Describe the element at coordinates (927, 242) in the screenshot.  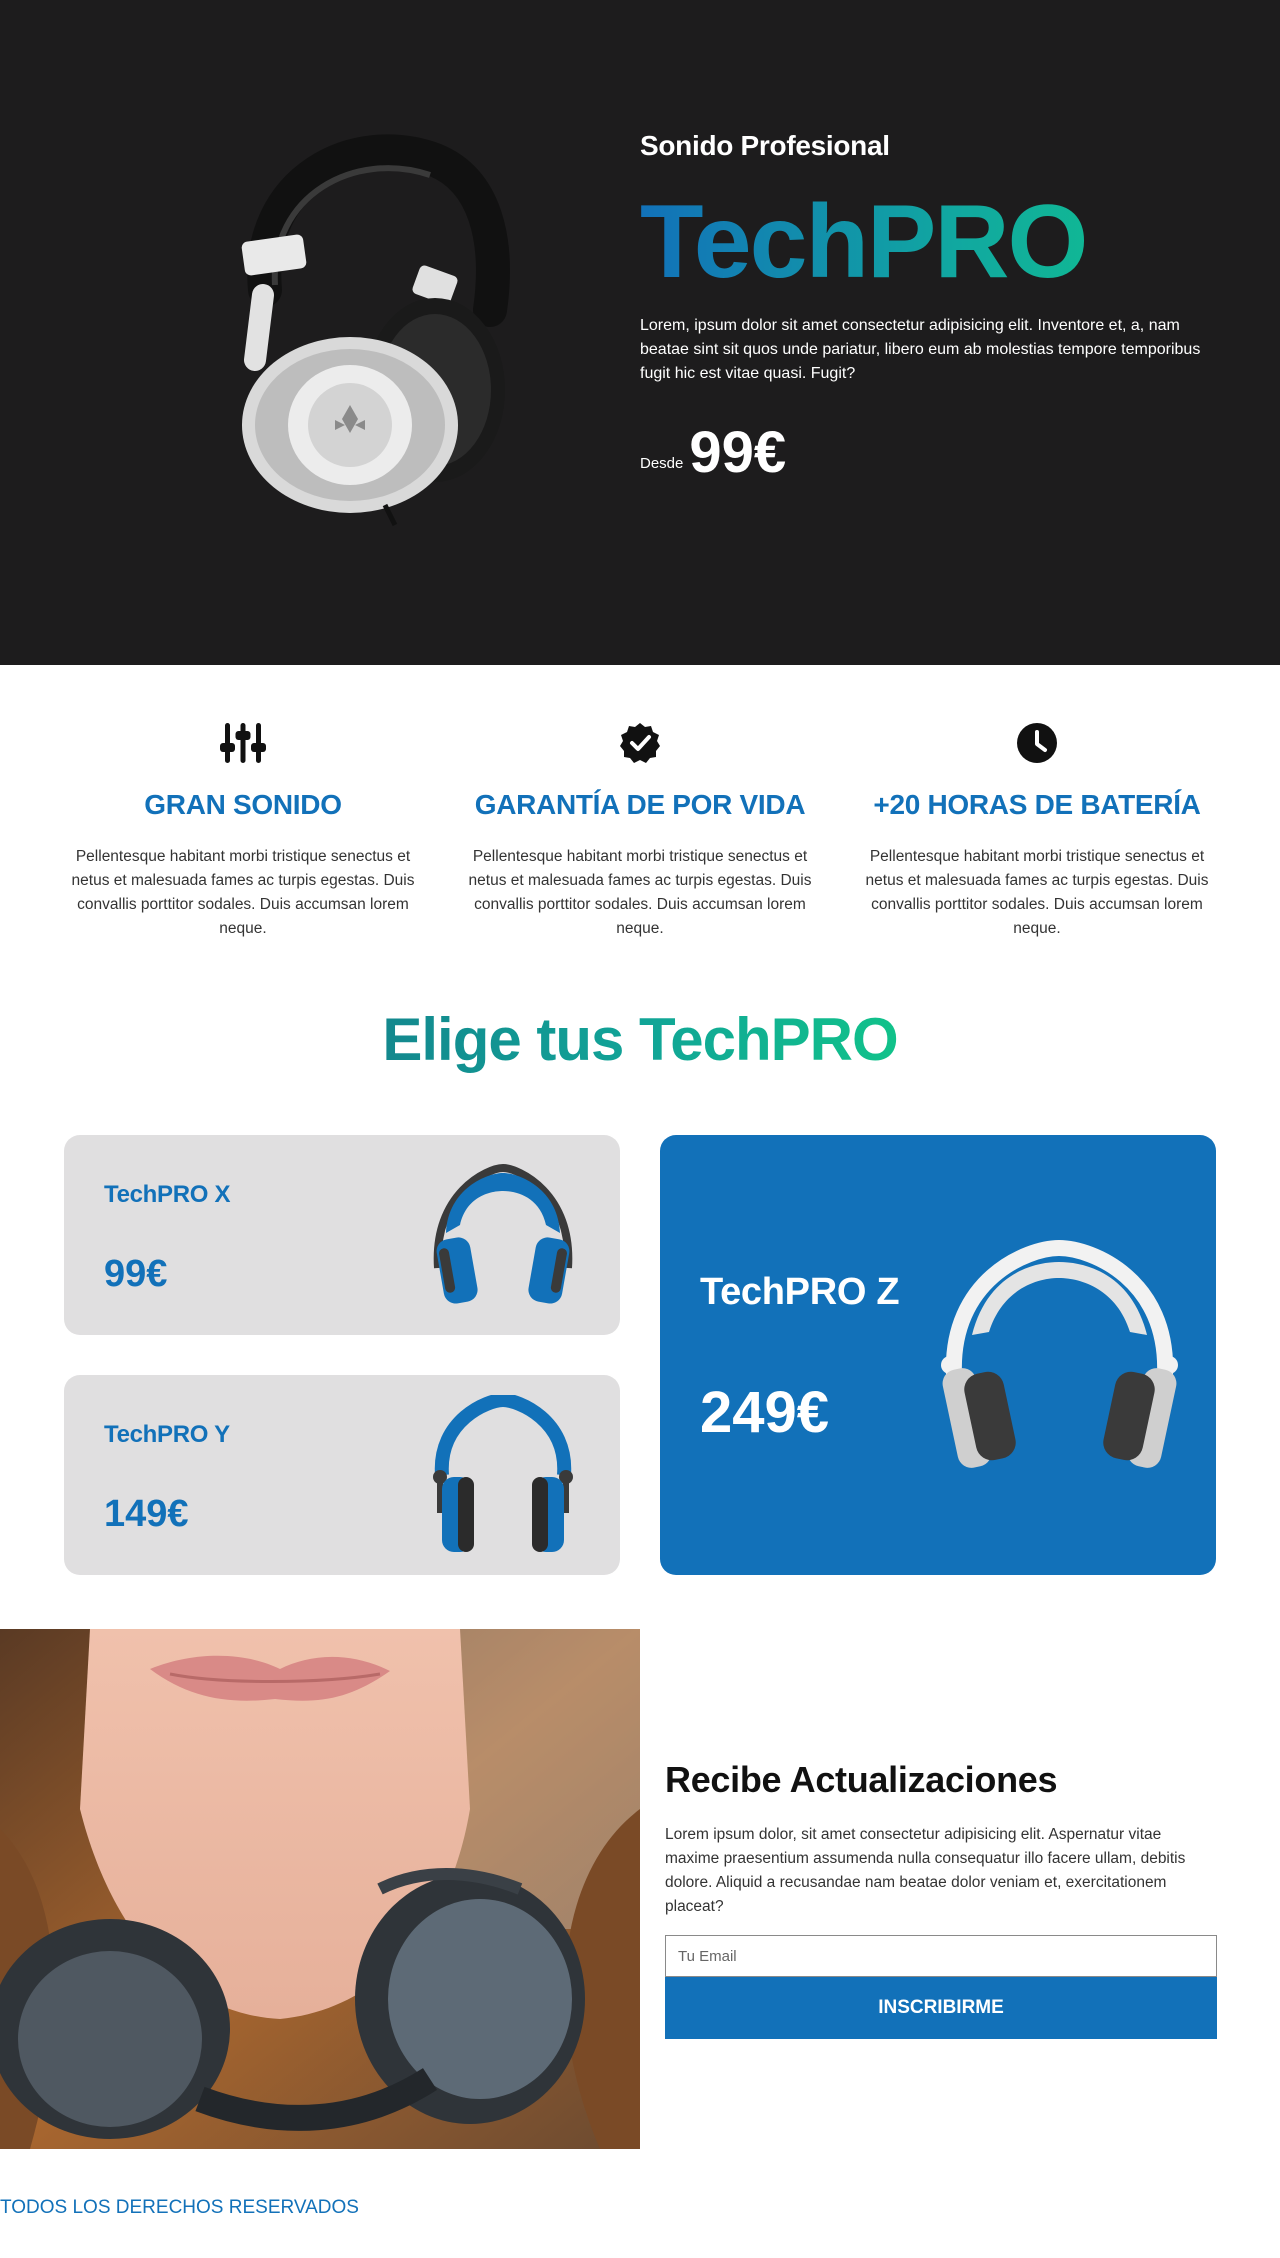
I see `hero-title: TechPRO` at that location.